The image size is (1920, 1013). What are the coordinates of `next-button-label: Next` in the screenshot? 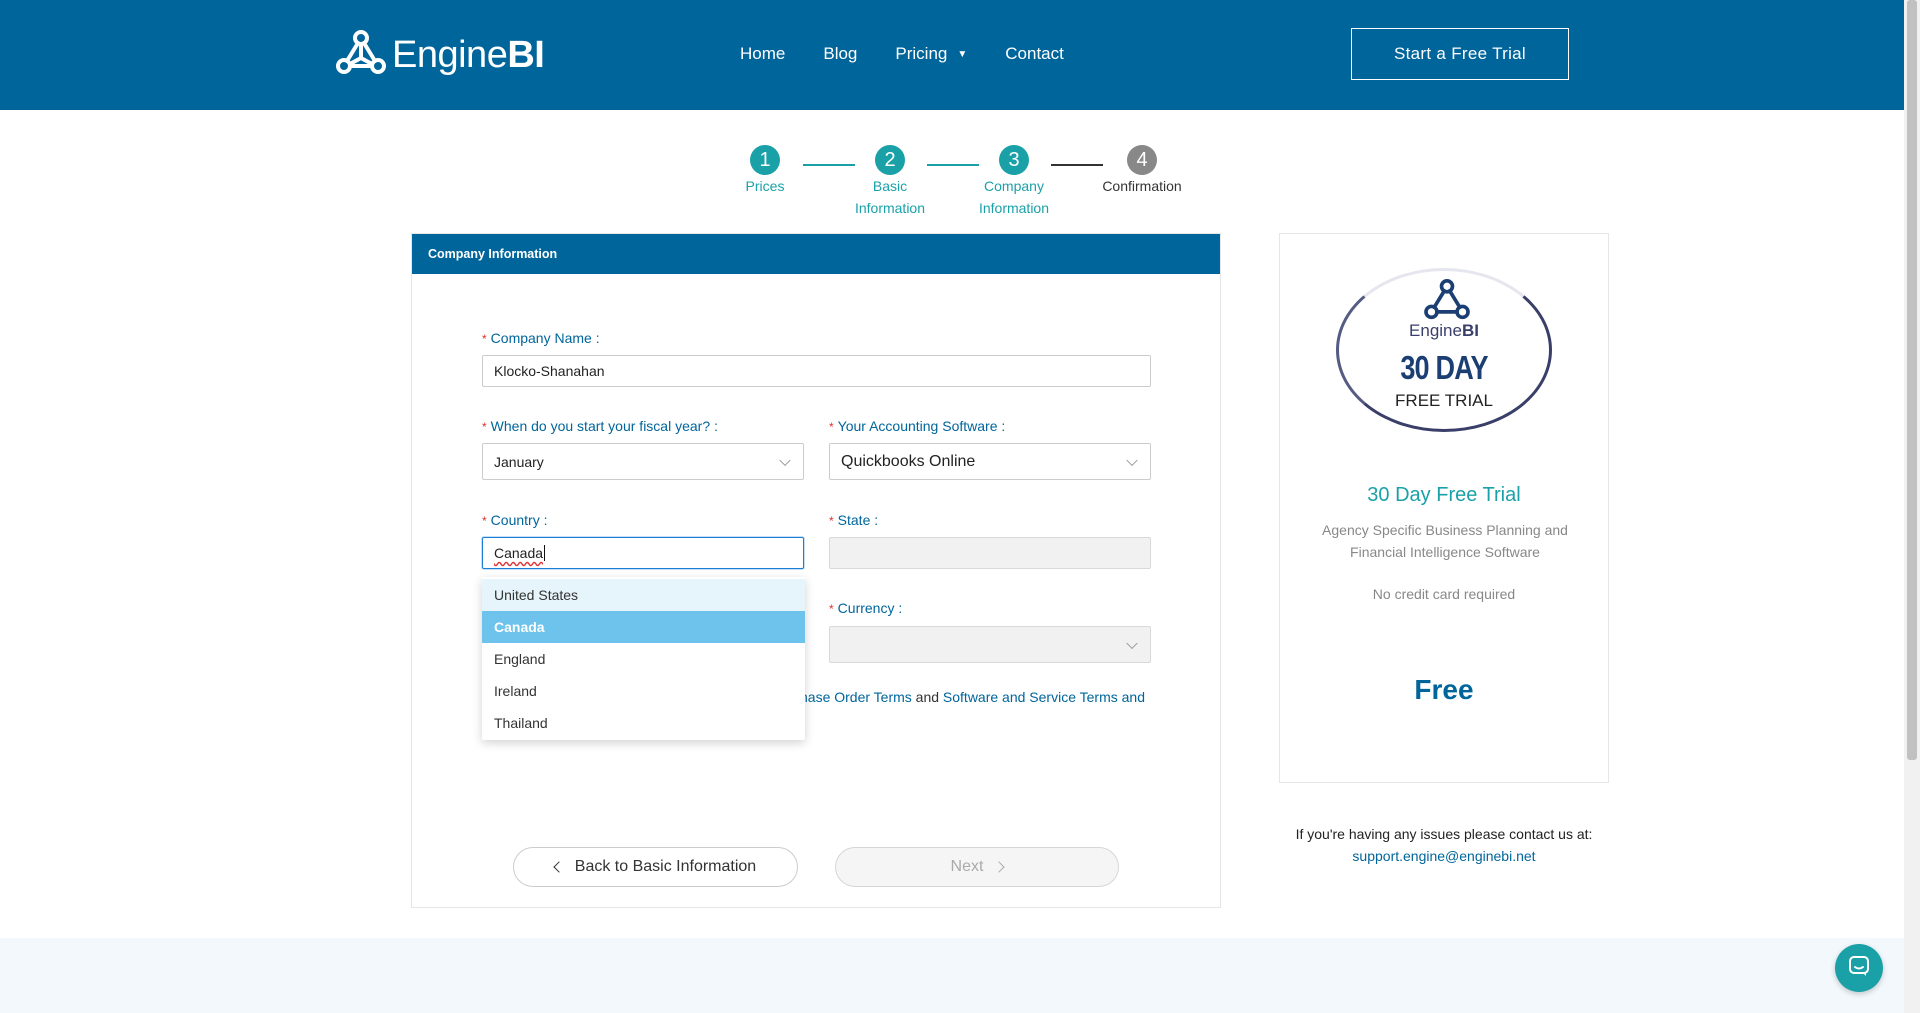 It's located at (967, 866).